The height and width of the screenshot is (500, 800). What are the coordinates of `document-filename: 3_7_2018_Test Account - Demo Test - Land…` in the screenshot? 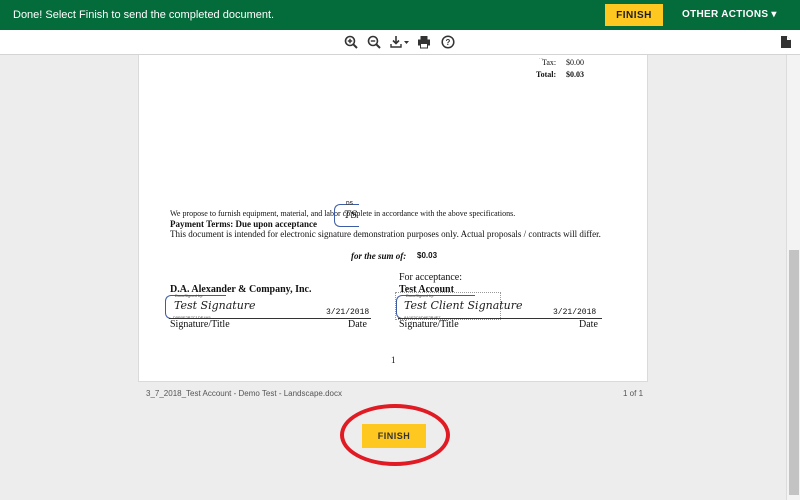 It's located at (244, 393).